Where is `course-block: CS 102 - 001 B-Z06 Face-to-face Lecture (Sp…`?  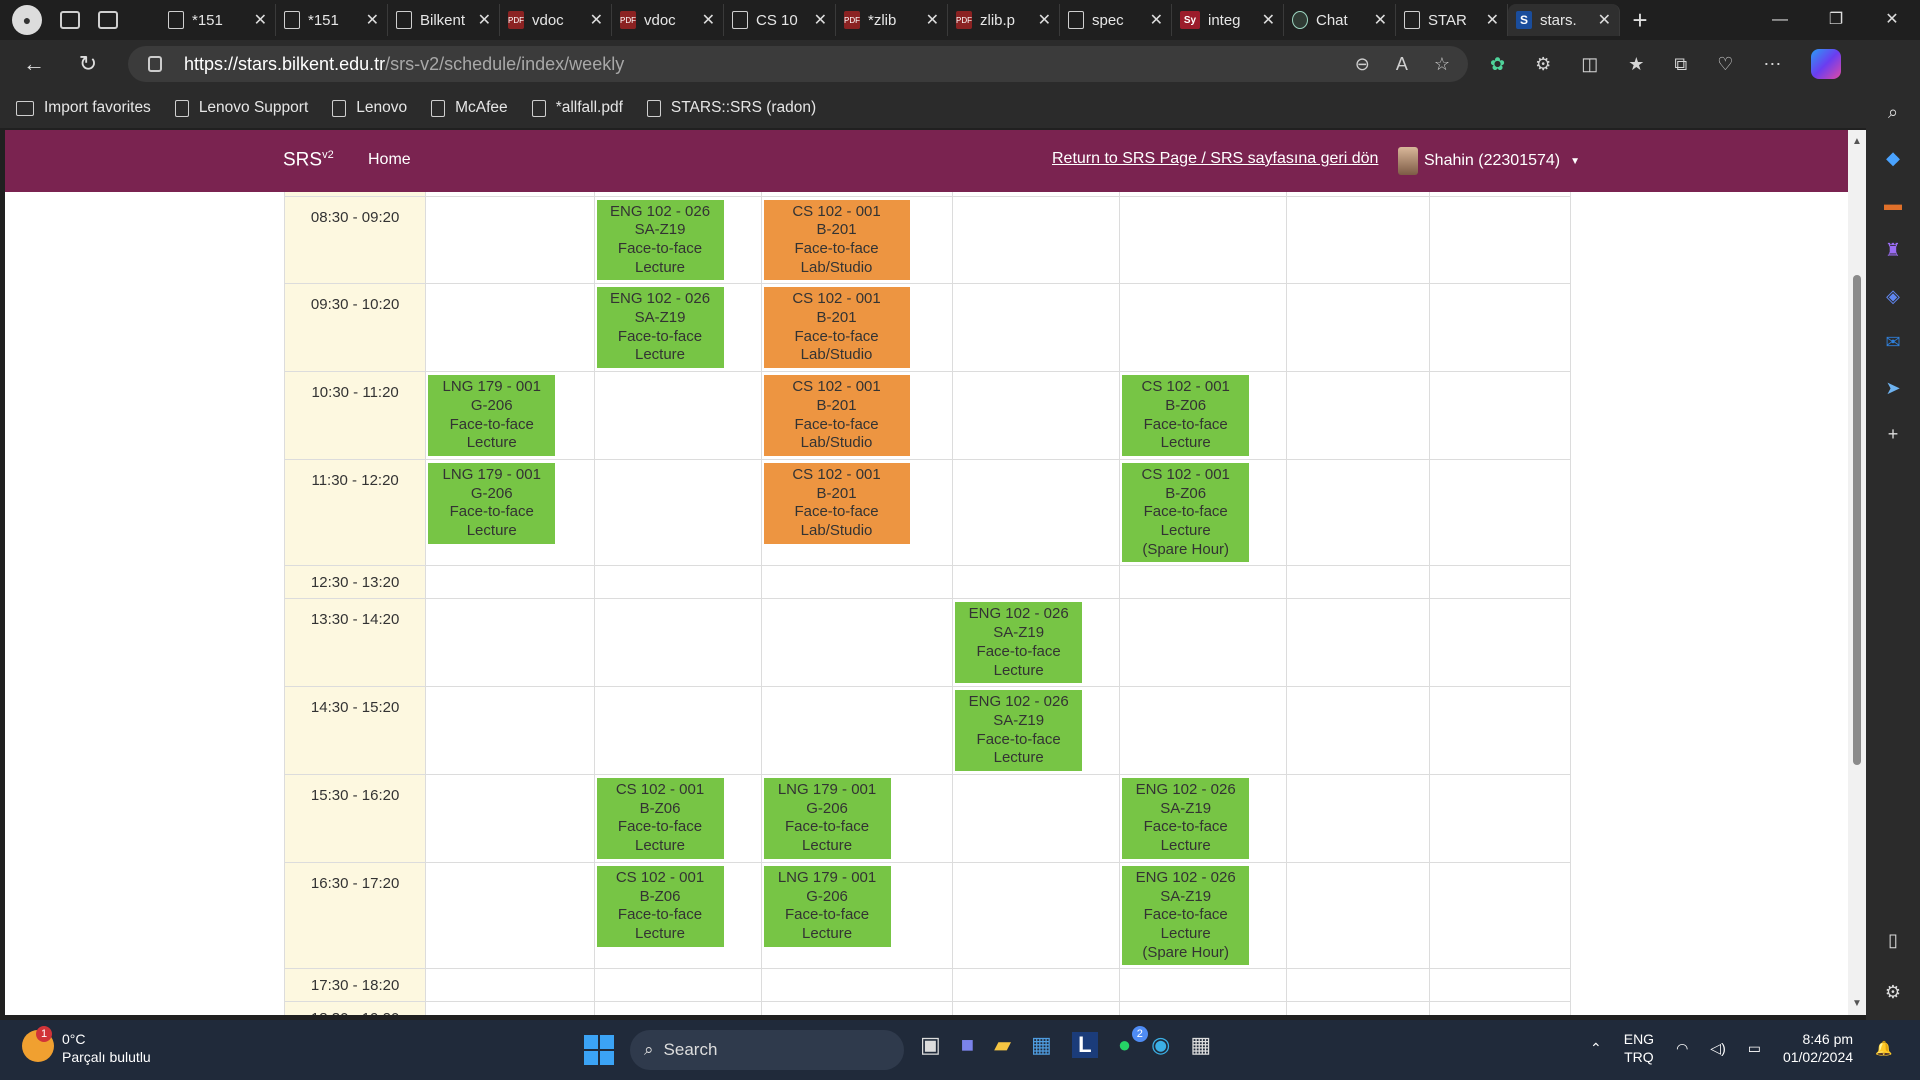
course-block: CS 102 - 001 B-Z06 Face-to-face Lecture (Sp… is located at coordinates (1186, 512).